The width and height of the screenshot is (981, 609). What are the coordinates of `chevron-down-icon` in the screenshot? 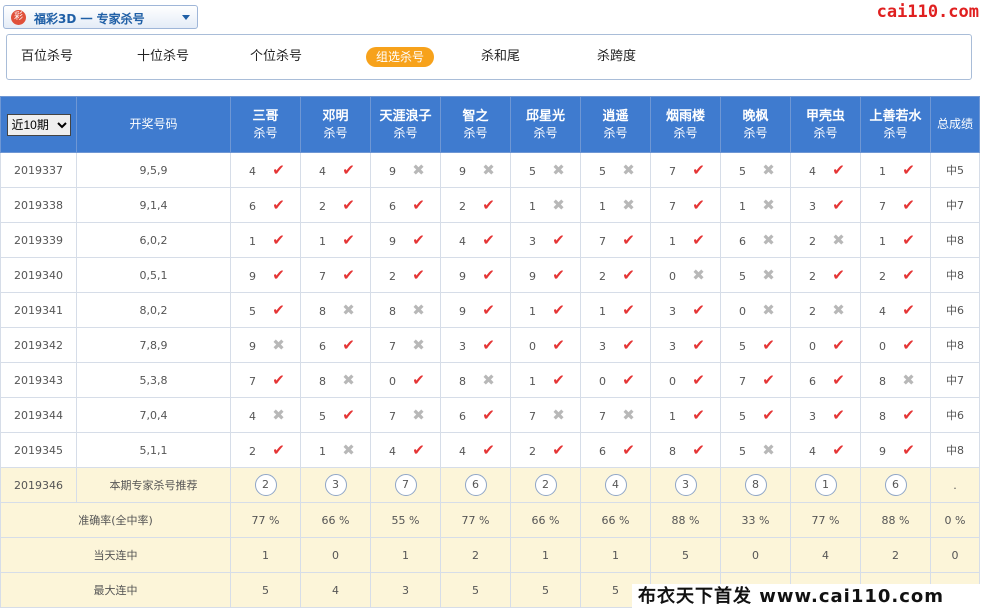 It's located at (186, 17).